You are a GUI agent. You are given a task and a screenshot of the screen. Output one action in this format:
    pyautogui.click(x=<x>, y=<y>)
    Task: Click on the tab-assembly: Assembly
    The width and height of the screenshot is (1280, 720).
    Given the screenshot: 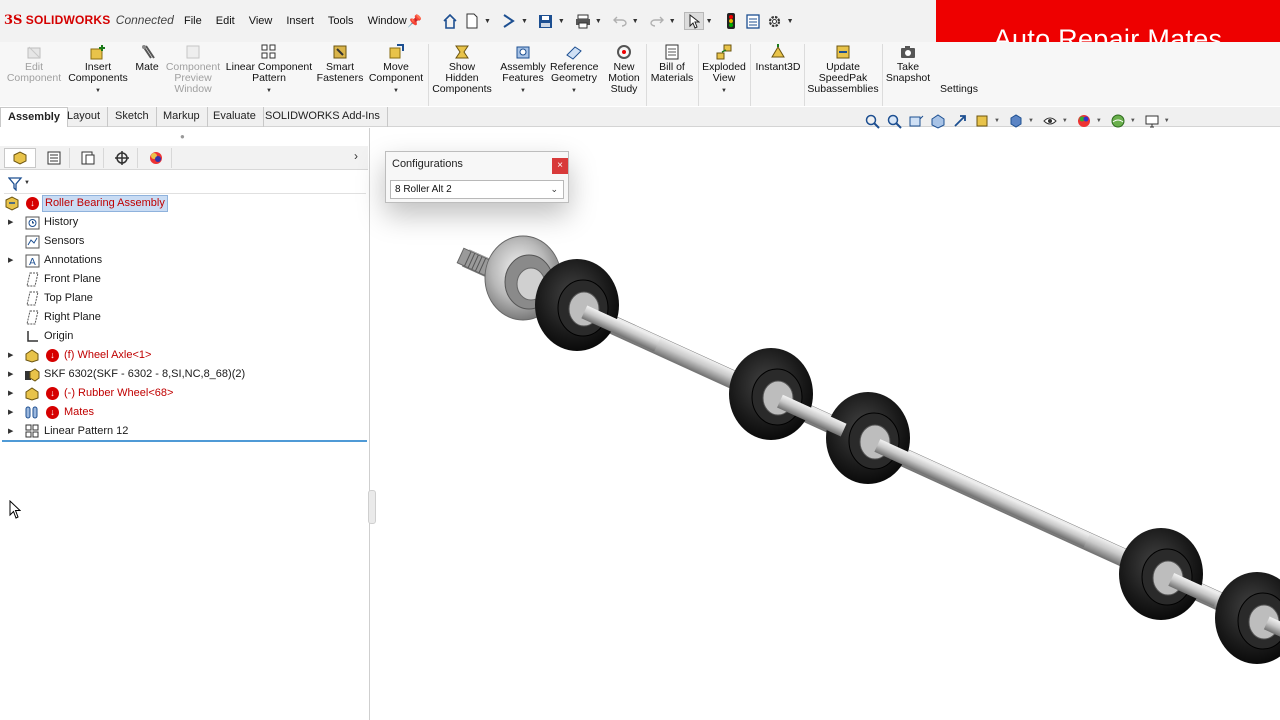 What is the action you would take?
    pyautogui.click(x=34, y=117)
    